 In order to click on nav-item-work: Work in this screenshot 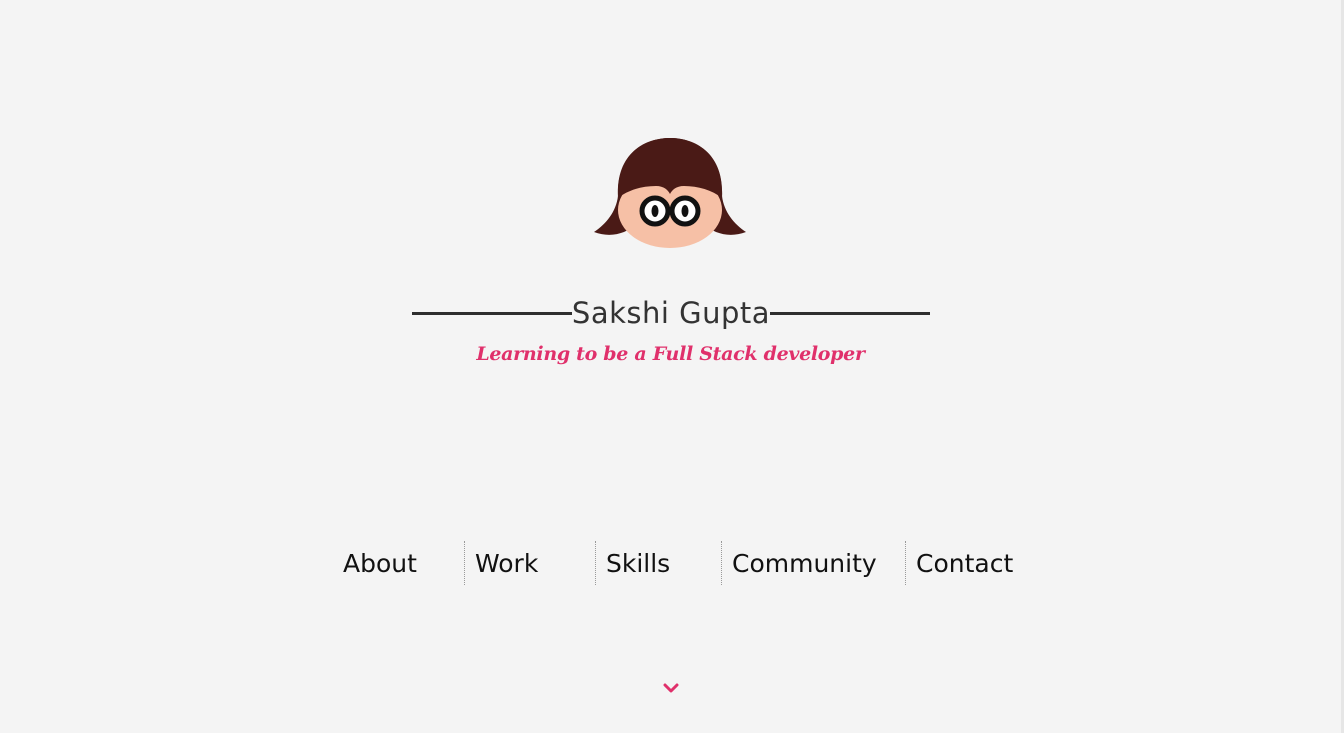, I will do `click(529, 563)`.